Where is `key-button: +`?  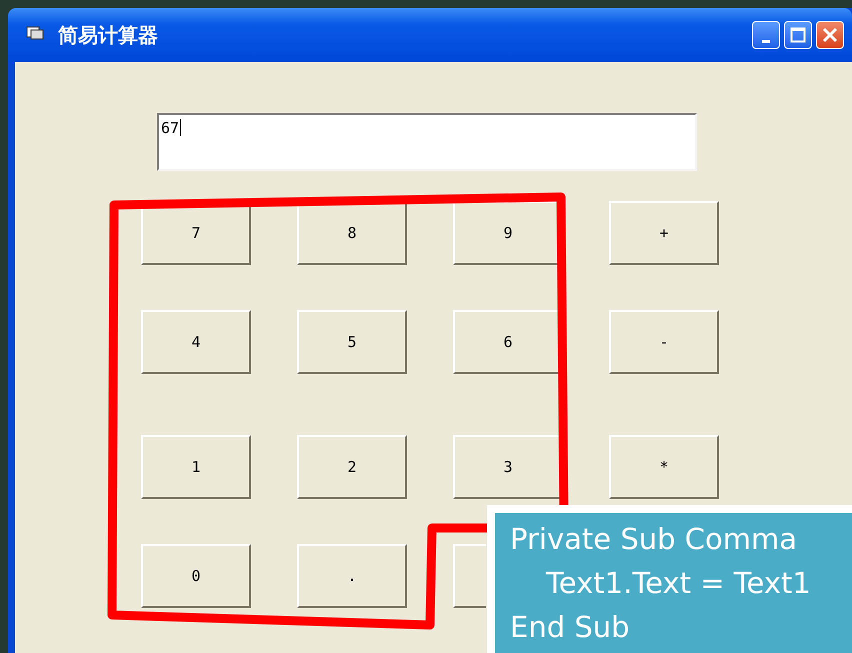 key-button: + is located at coordinates (664, 233).